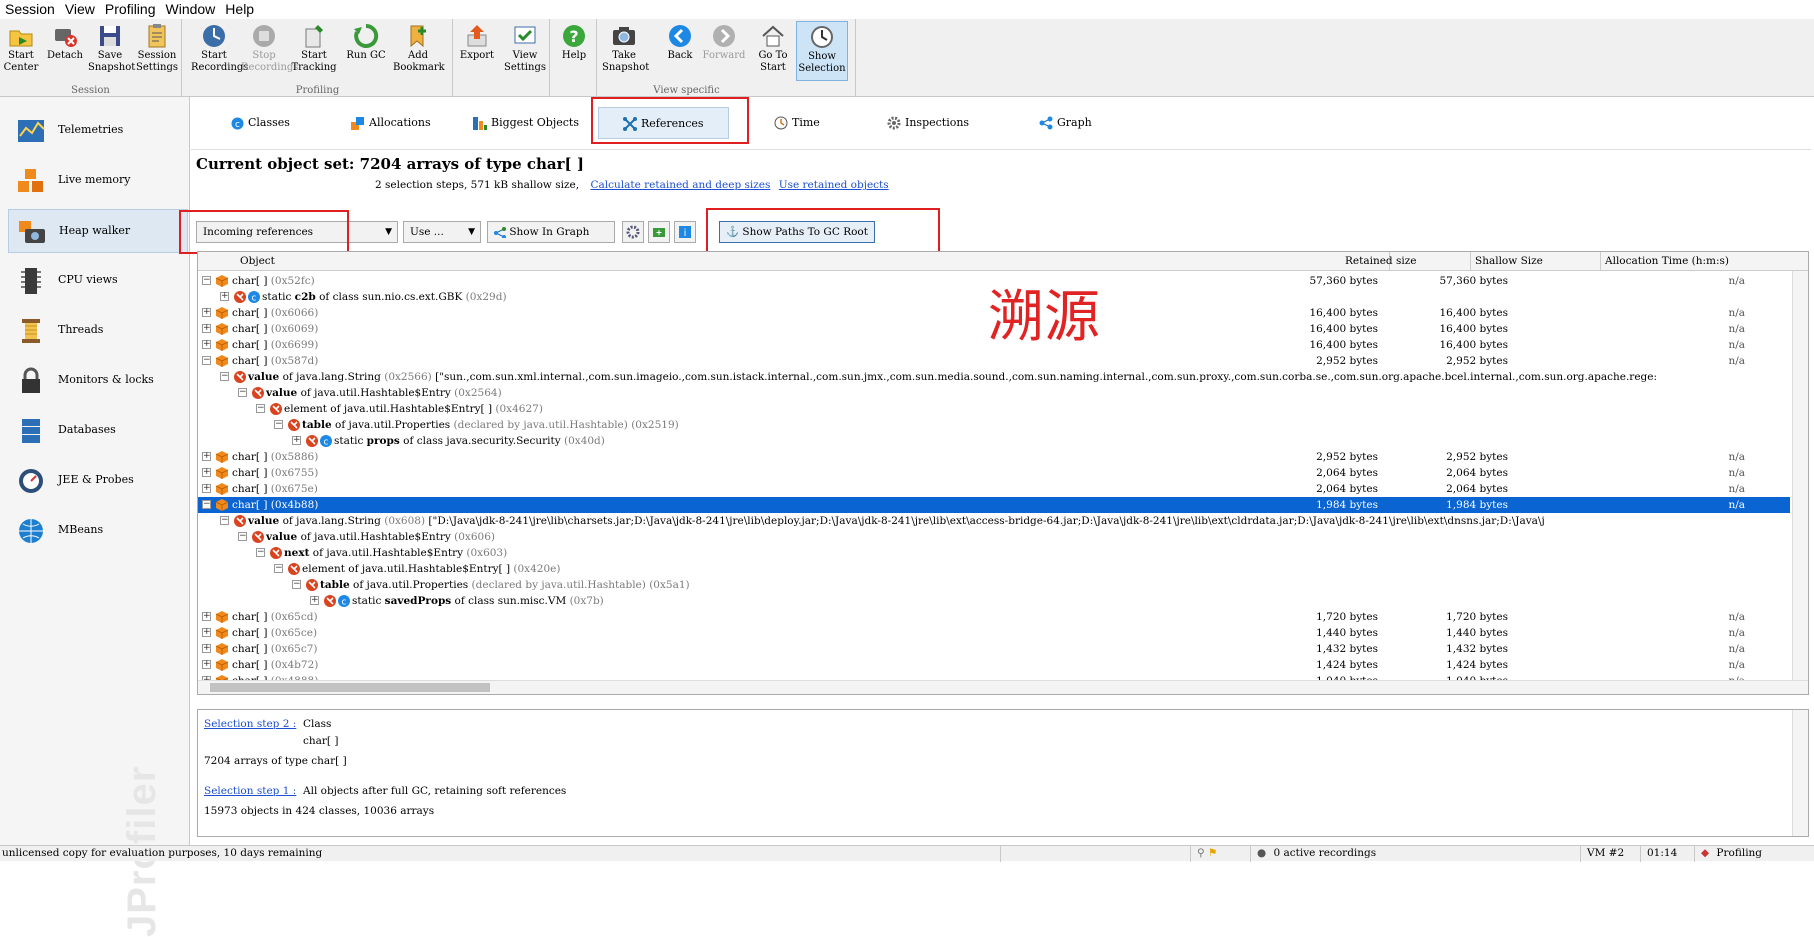 The height and width of the screenshot is (937, 1814). Describe the element at coordinates (1696, 261) in the screenshot. I see `column-allocation-time: Allocation Time (h:m:s)` at that location.